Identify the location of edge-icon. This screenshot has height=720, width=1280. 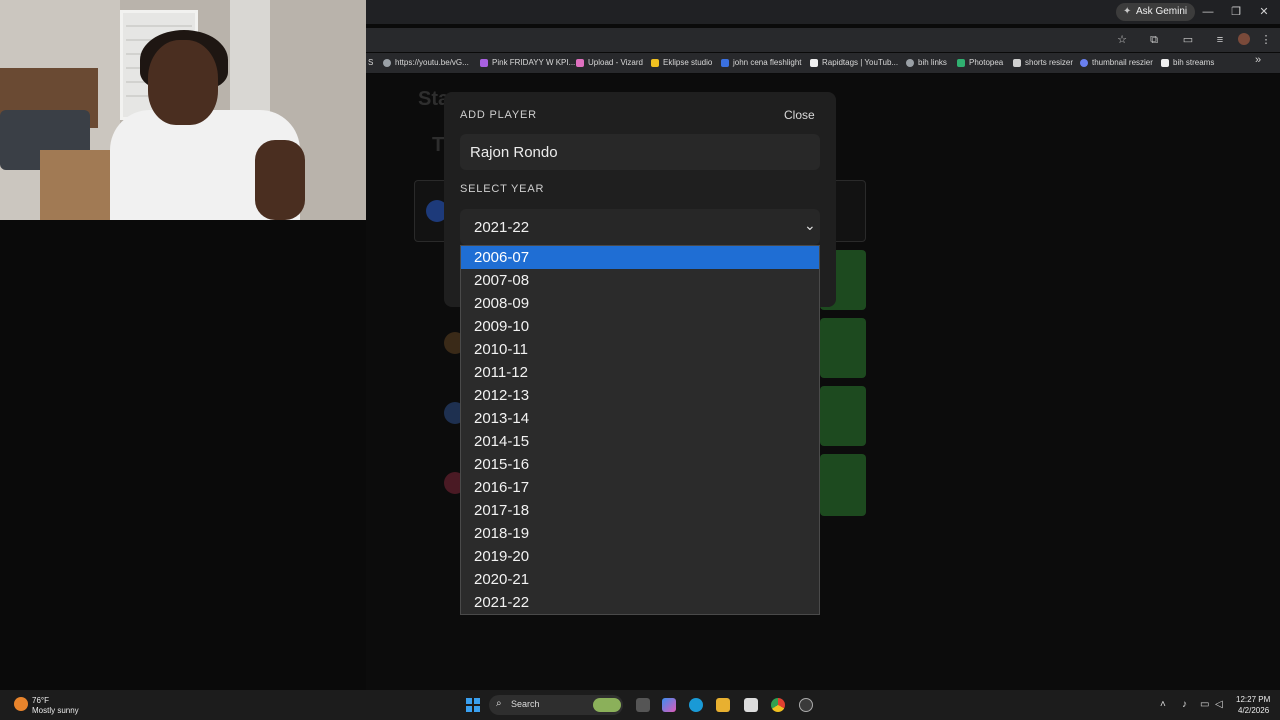
(696, 705).